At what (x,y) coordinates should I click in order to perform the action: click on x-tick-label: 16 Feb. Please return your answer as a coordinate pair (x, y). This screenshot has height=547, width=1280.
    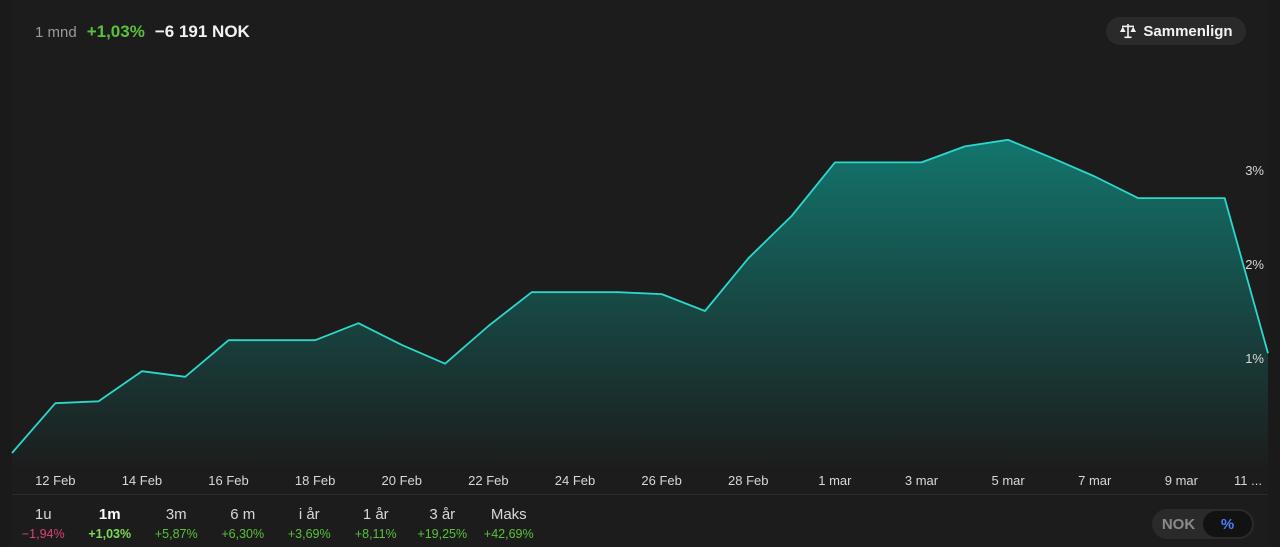
    Looking at the image, I should click on (228, 480).